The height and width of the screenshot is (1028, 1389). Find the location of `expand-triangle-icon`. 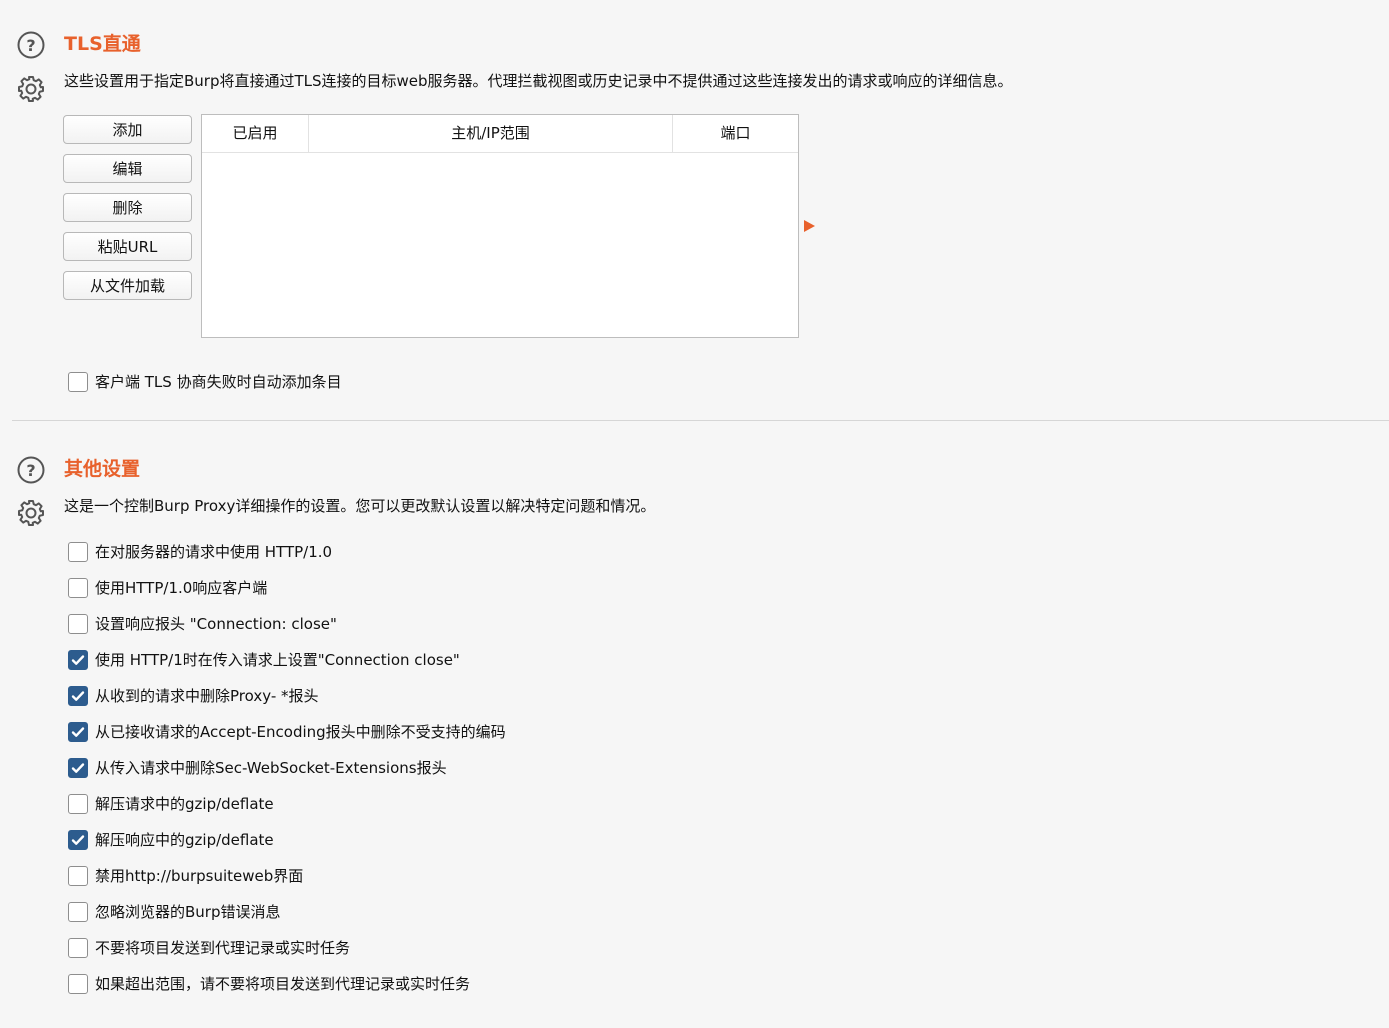

expand-triangle-icon is located at coordinates (809, 226).